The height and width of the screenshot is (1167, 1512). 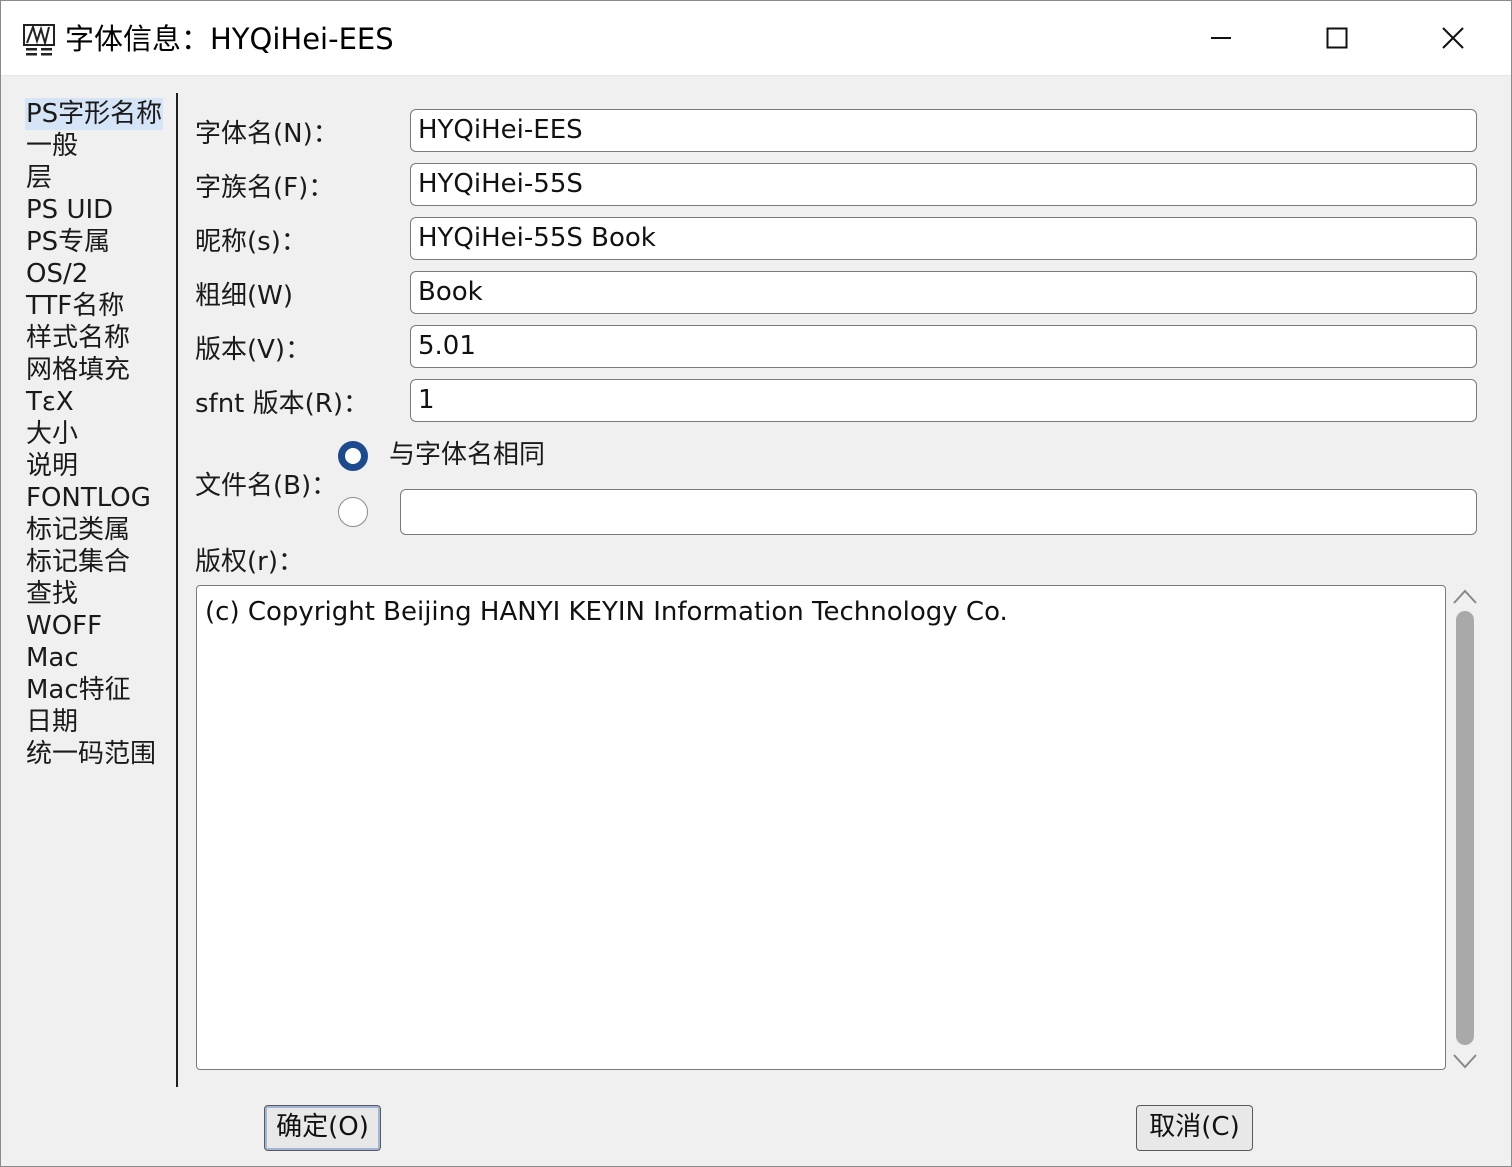 What do you see at coordinates (99, 402) in the screenshot?
I see `category-item-tex: TεX` at bounding box center [99, 402].